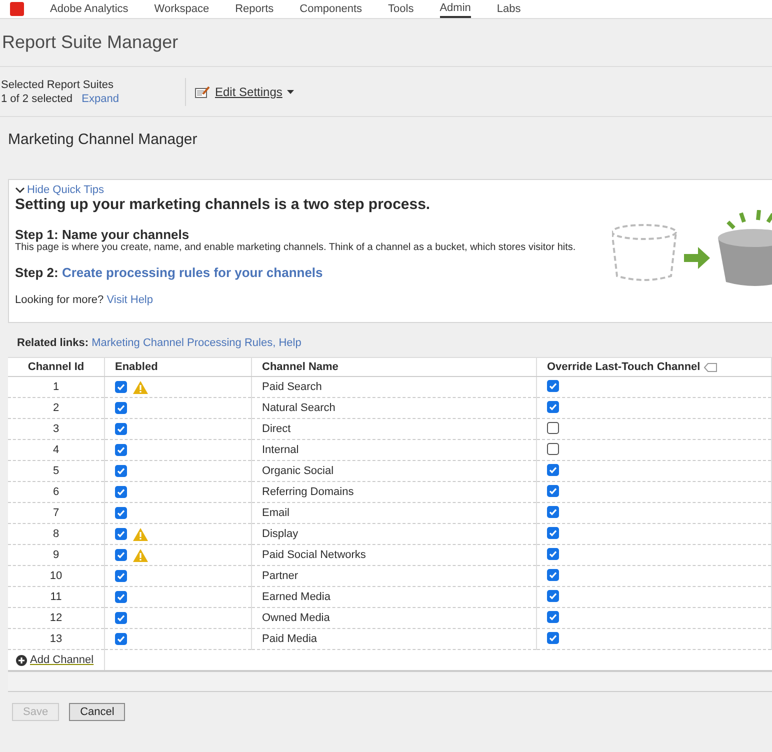 This screenshot has width=772, height=752. What do you see at coordinates (178, 367) in the screenshot?
I see `column-header: Enabled` at bounding box center [178, 367].